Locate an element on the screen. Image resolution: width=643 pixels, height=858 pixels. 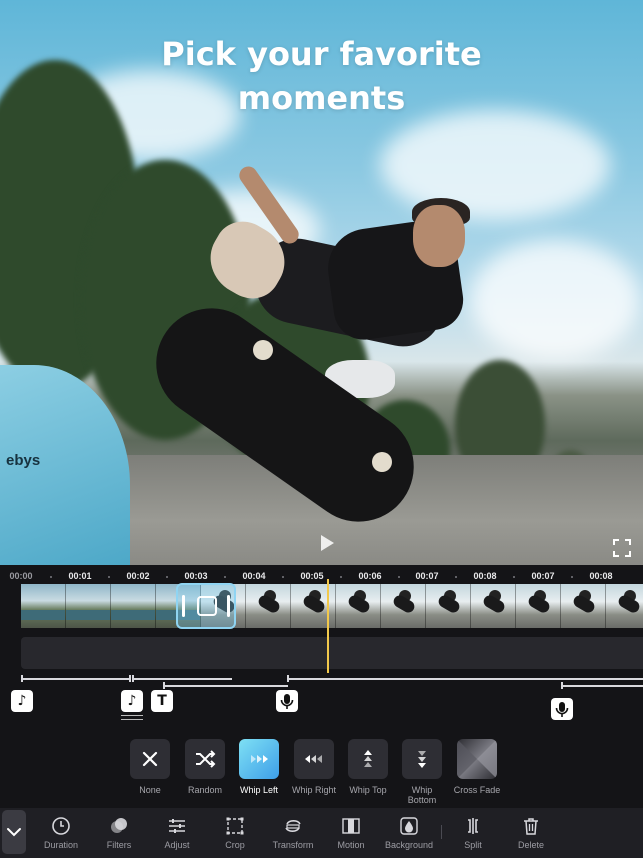
empty-overlay-track is located at coordinates (332, 653).